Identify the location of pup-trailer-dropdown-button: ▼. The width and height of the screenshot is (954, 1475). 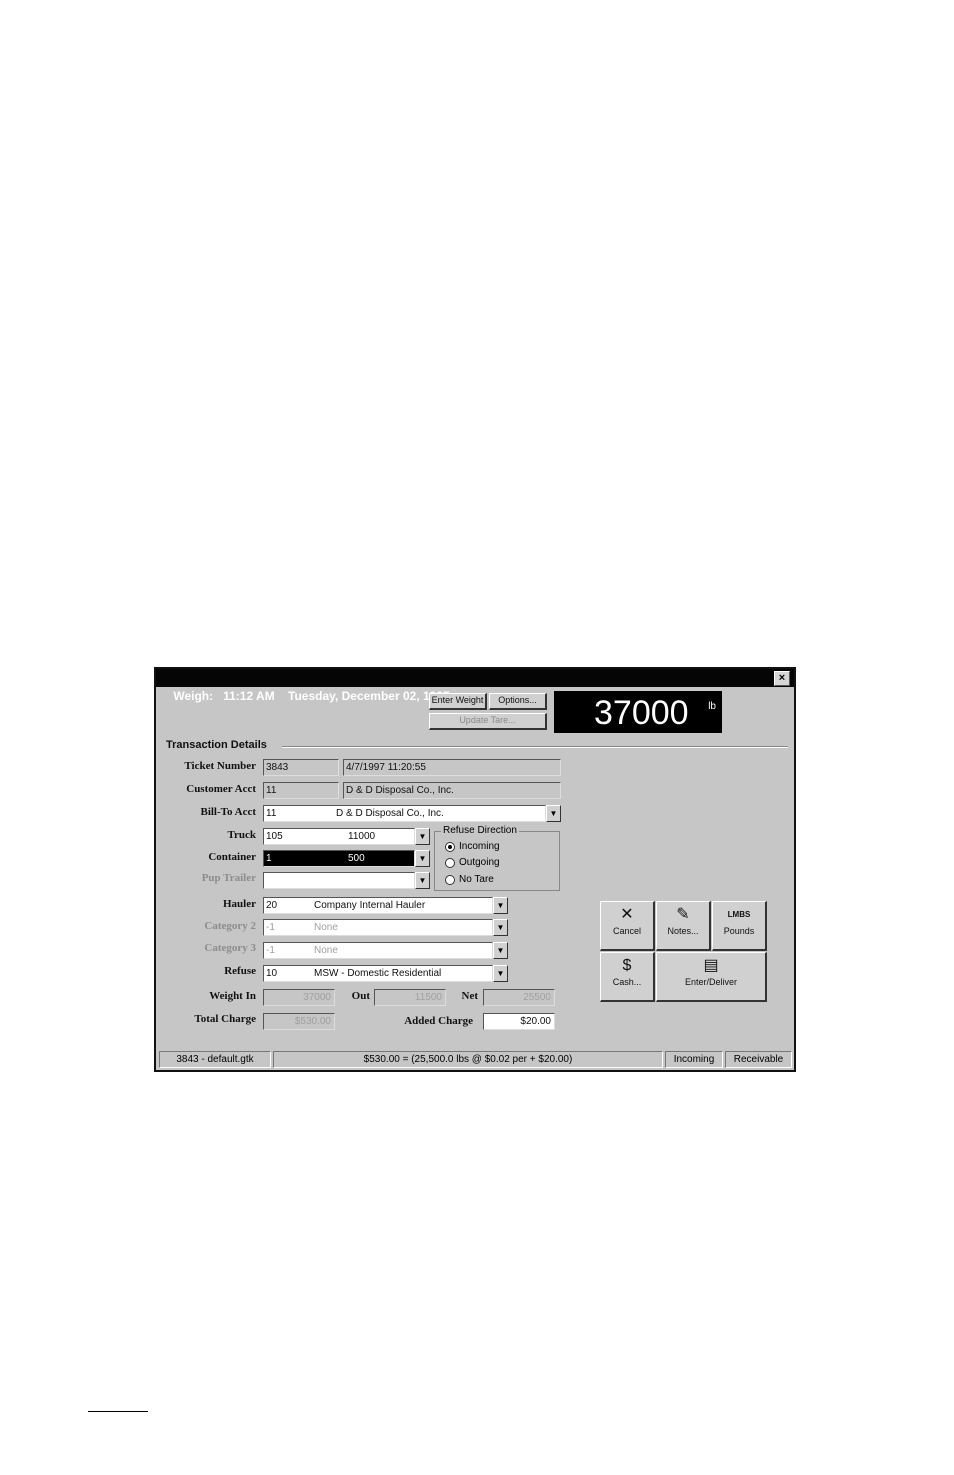
(422, 880).